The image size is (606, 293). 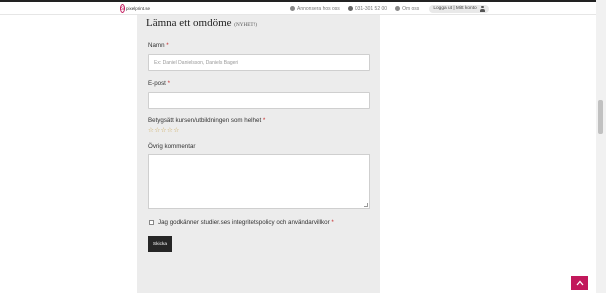 What do you see at coordinates (292, 8) in the screenshot?
I see `globe-icon` at bounding box center [292, 8].